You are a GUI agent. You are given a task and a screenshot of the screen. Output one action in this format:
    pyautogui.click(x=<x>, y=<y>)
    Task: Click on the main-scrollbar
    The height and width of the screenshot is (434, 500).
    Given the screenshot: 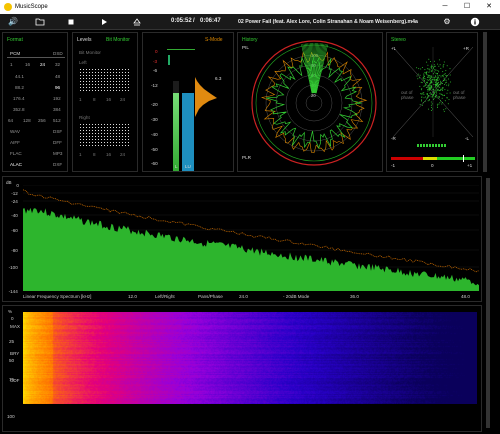 What is the action you would take?
    pyautogui.click(x=488, y=303)
    